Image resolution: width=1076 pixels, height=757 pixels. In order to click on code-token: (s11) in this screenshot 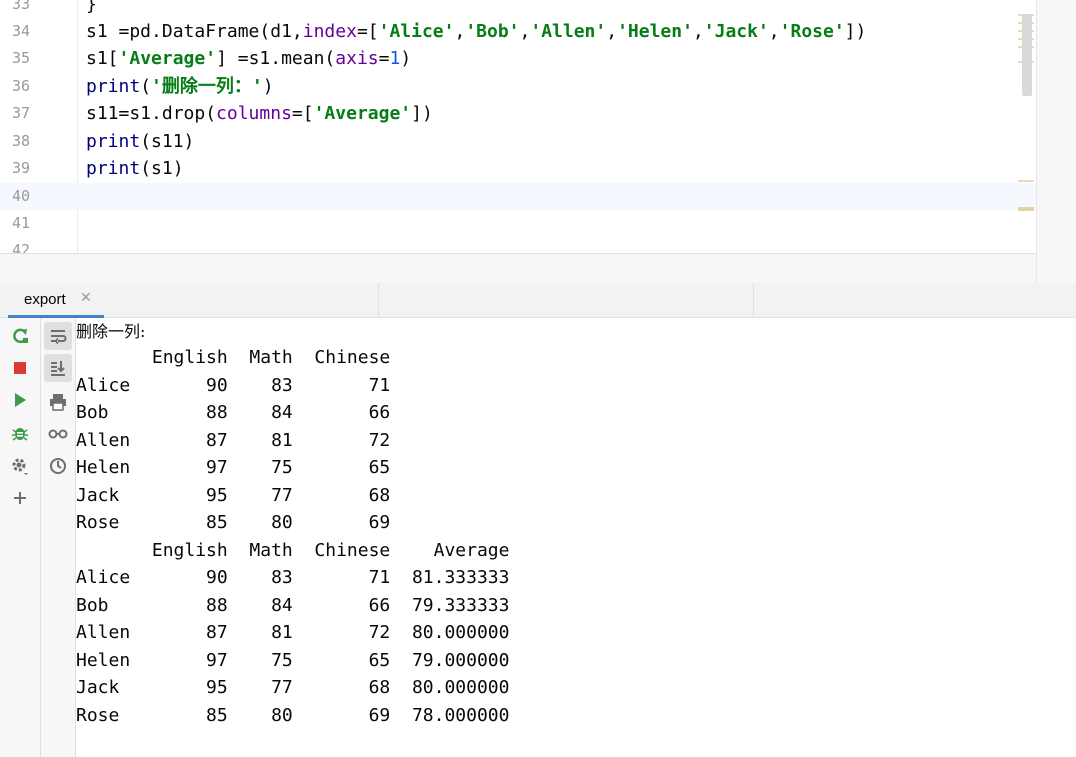, I will do `click(167, 141)`.